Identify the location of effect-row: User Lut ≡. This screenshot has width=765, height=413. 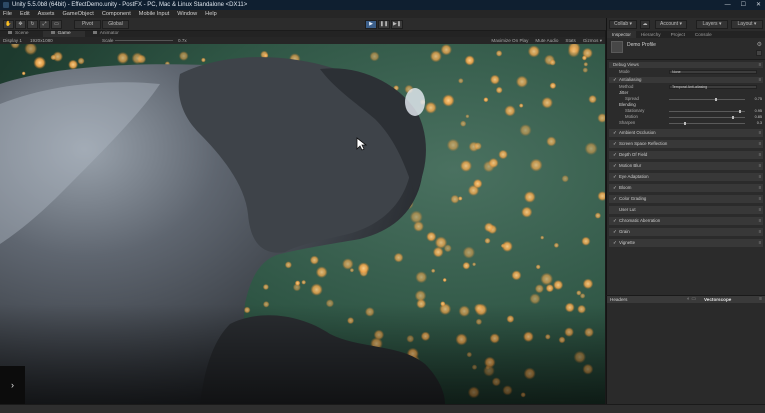
(686, 210).